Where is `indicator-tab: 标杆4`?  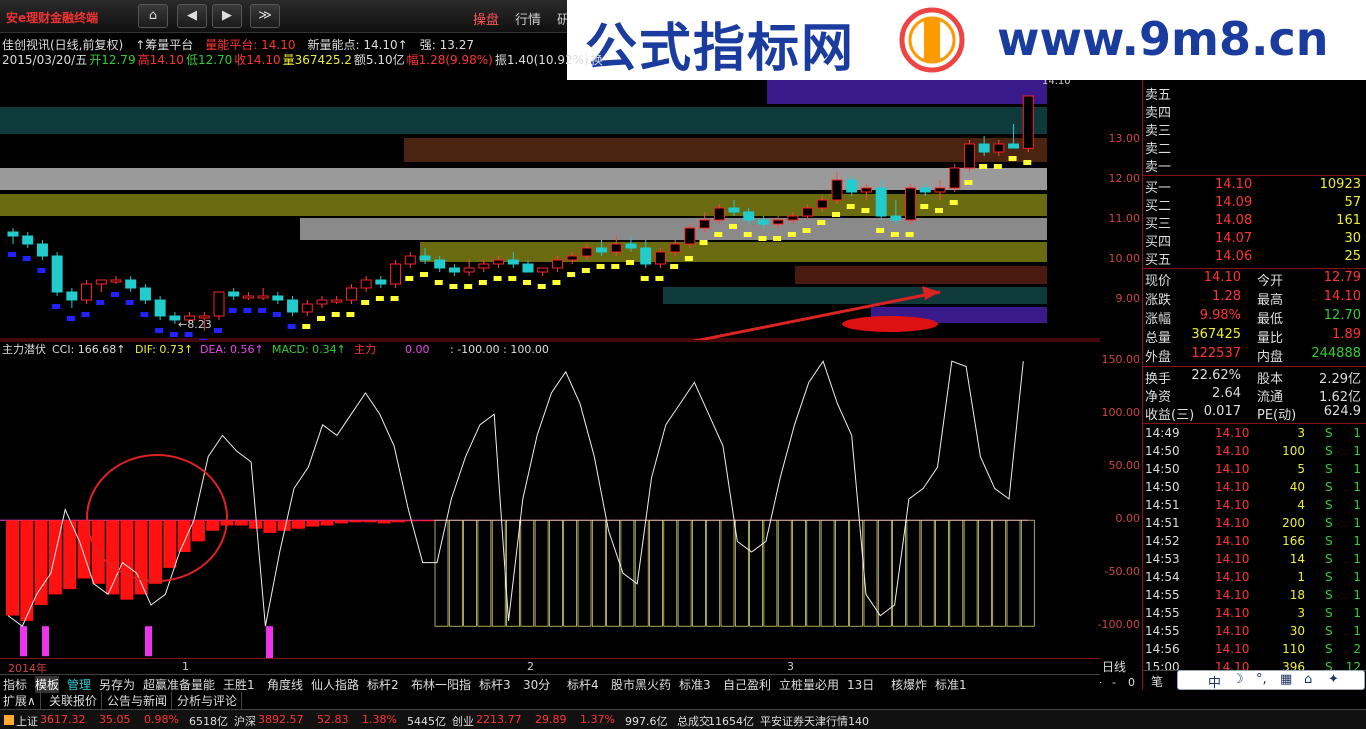 indicator-tab: 标杆4 is located at coordinates (583, 684).